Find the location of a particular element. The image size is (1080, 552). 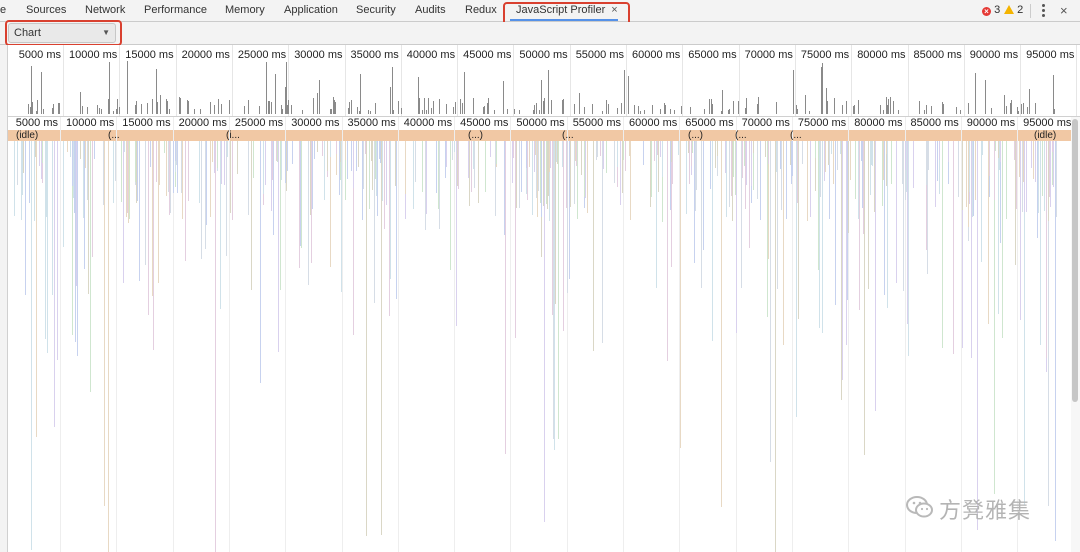

call-frame-label: (idle) is located at coordinates (1045, 135).